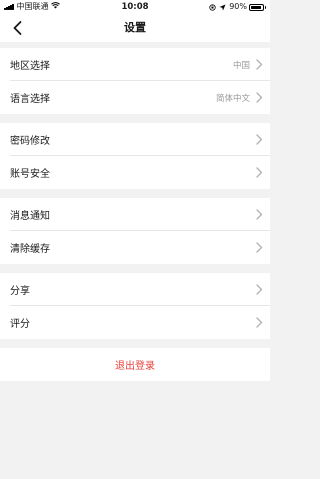 The width and height of the screenshot is (320, 479). Describe the element at coordinates (135, 247) in the screenshot. I see `settings-row: 清除缓存` at that location.